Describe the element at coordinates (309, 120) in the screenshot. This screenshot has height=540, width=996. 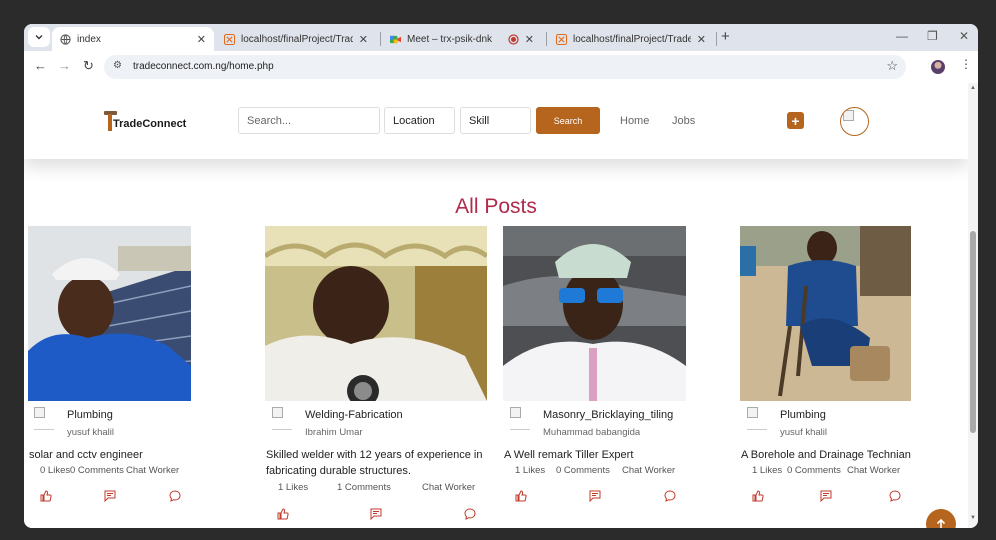
I see `search-input` at that location.